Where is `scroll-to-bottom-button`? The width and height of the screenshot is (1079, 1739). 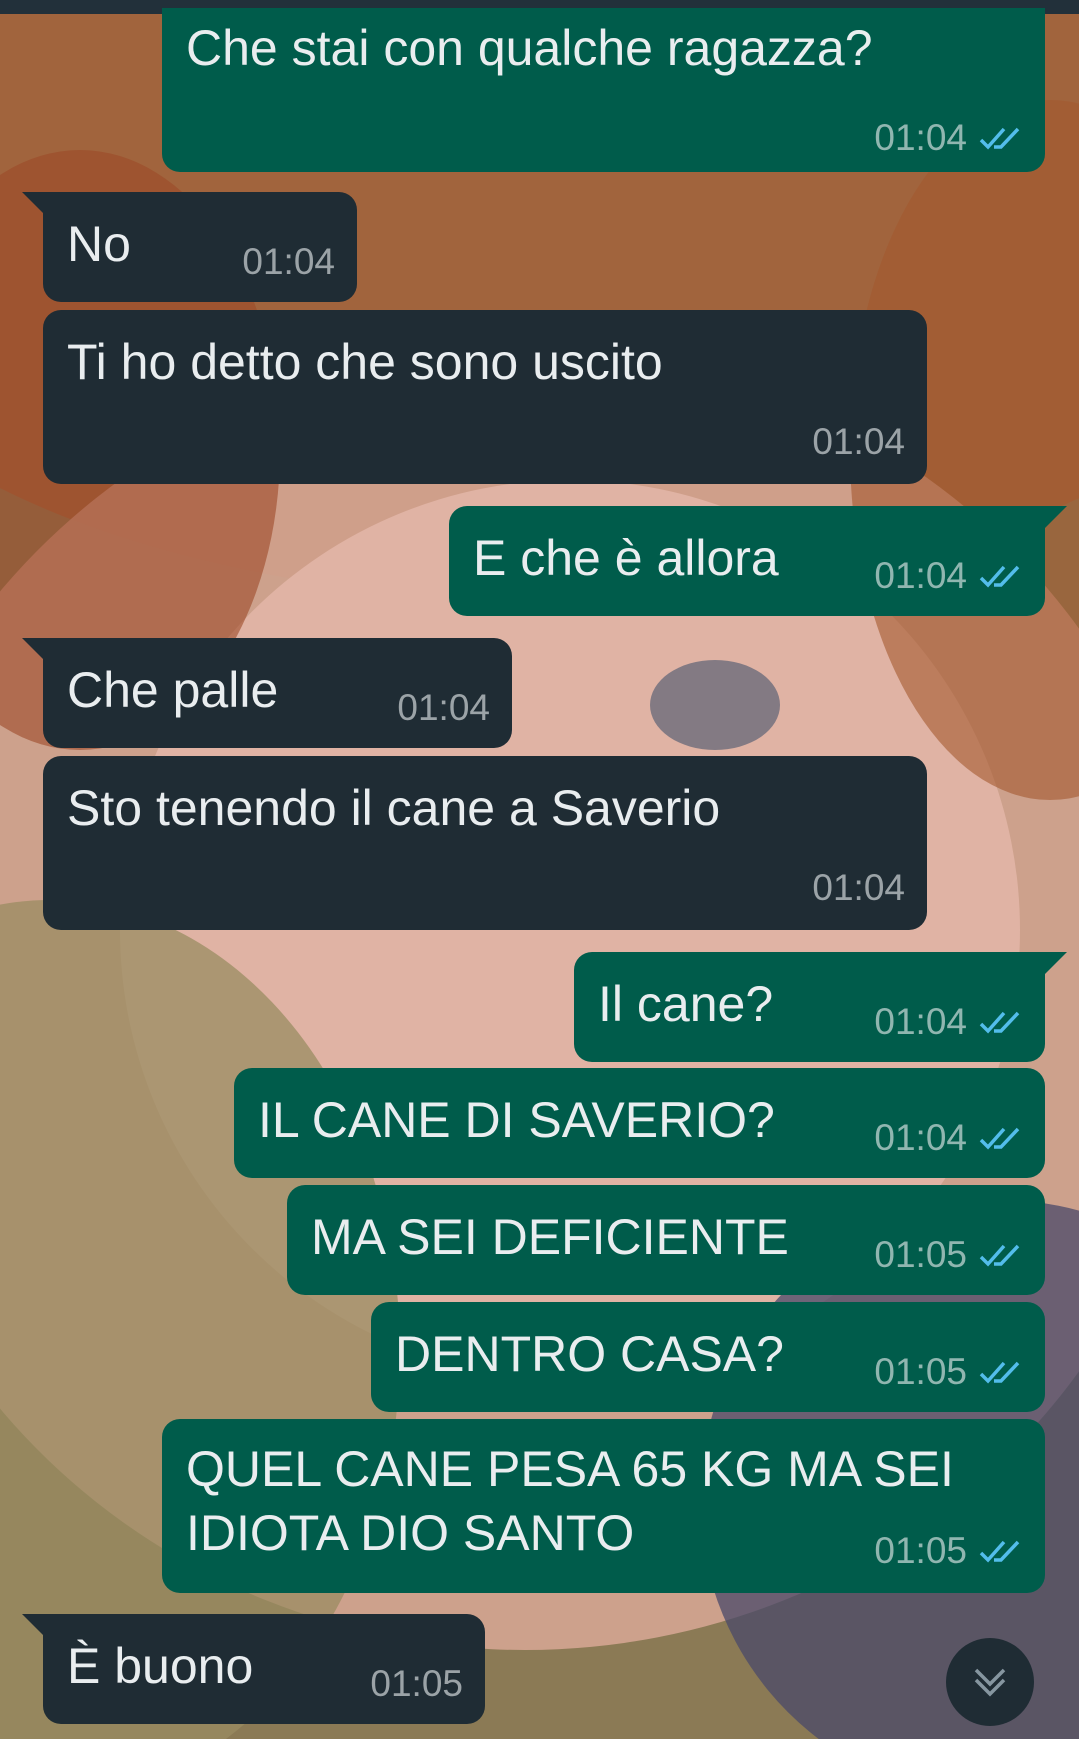
scroll-to-bottom-button is located at coordinates (990, 1682).